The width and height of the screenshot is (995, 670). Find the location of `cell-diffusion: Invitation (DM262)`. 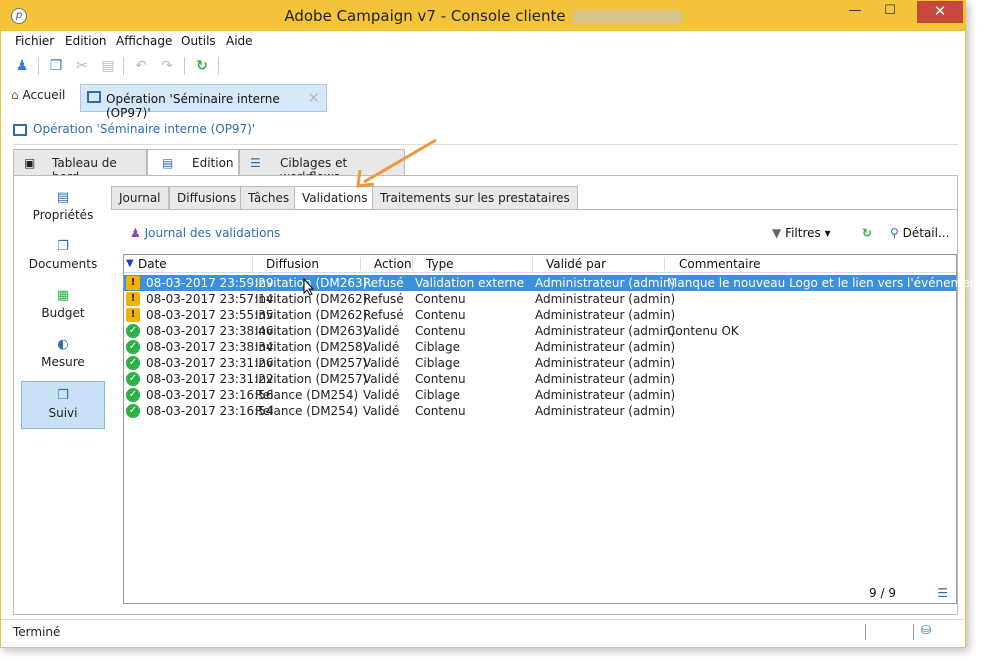

cell-diffusion: Invitation (DM262) is located at coordinates (311, 315).